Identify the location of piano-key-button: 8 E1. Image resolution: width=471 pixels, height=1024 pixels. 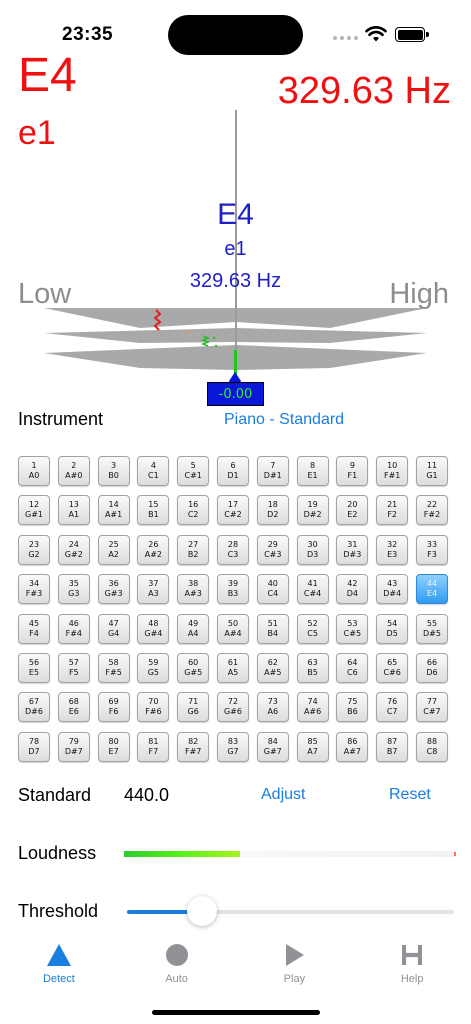
(312, 471).